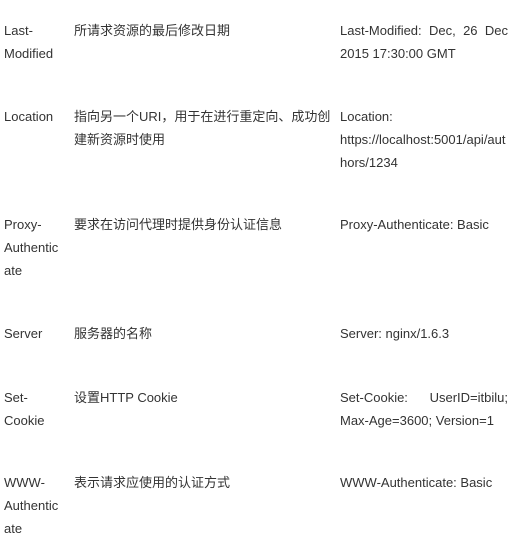 The width and height of the screenshot is (509, 546). I want to click on header-description: 所请求资源的最后修改日期, so click(152, 30).